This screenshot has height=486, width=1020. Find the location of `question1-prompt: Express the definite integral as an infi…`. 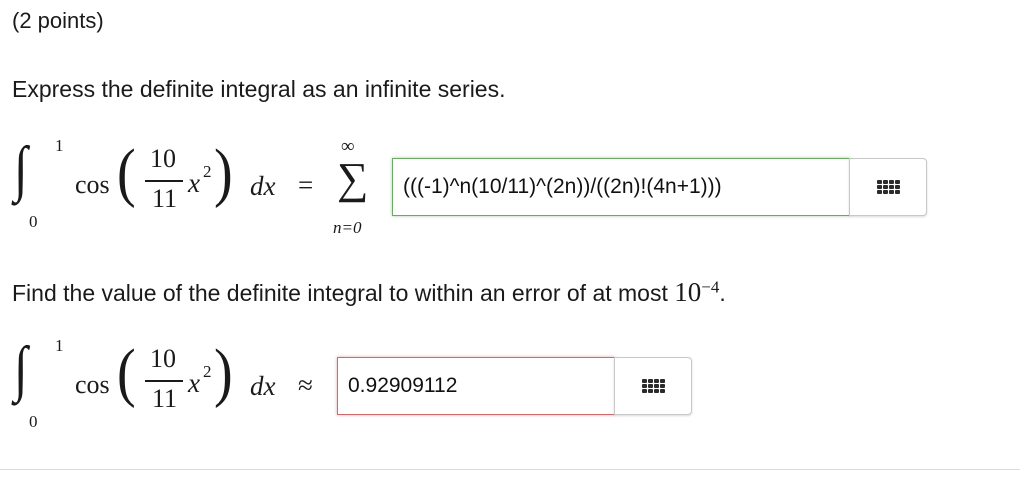

question1-prompt: Express the definite integral as an infi… is located at coordinates (259, 89).